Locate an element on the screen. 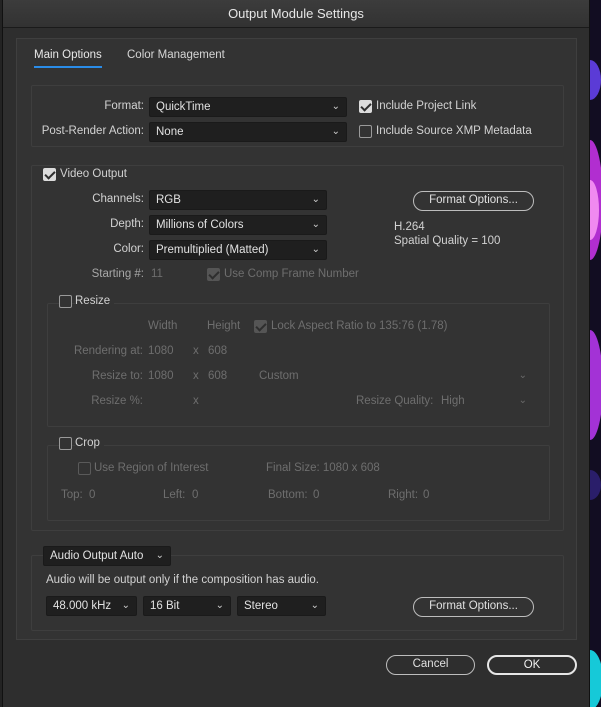 This screenshot has height=707, width=601. use-comp-frame-checkbox is located at coordinates (213, 274).